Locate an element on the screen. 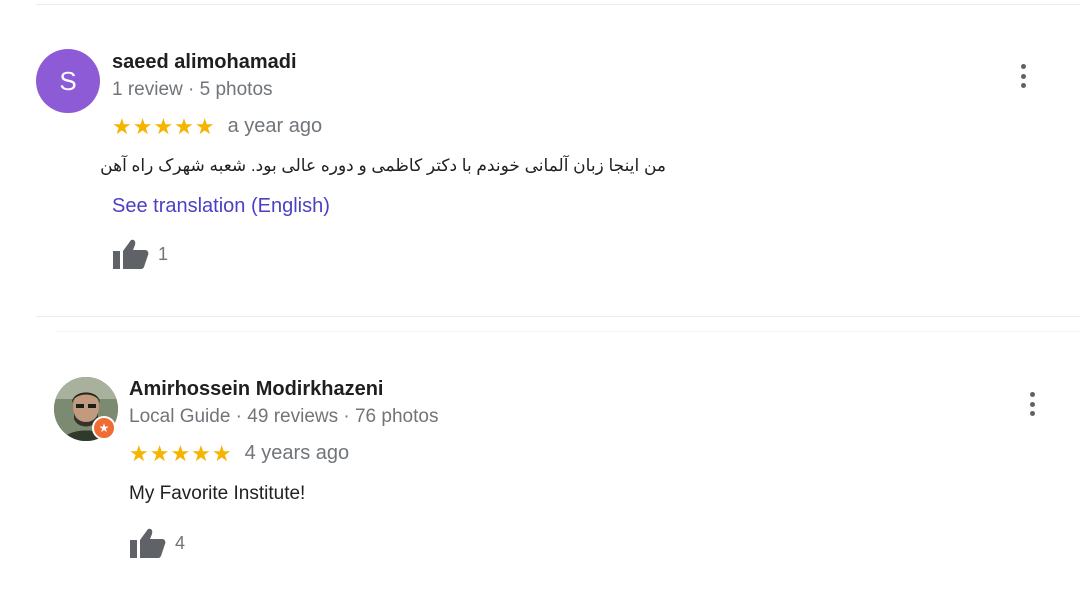  reviewer-meta: Local Guide · 49 reviews · 76 photos is located at coordinates (283, 417).